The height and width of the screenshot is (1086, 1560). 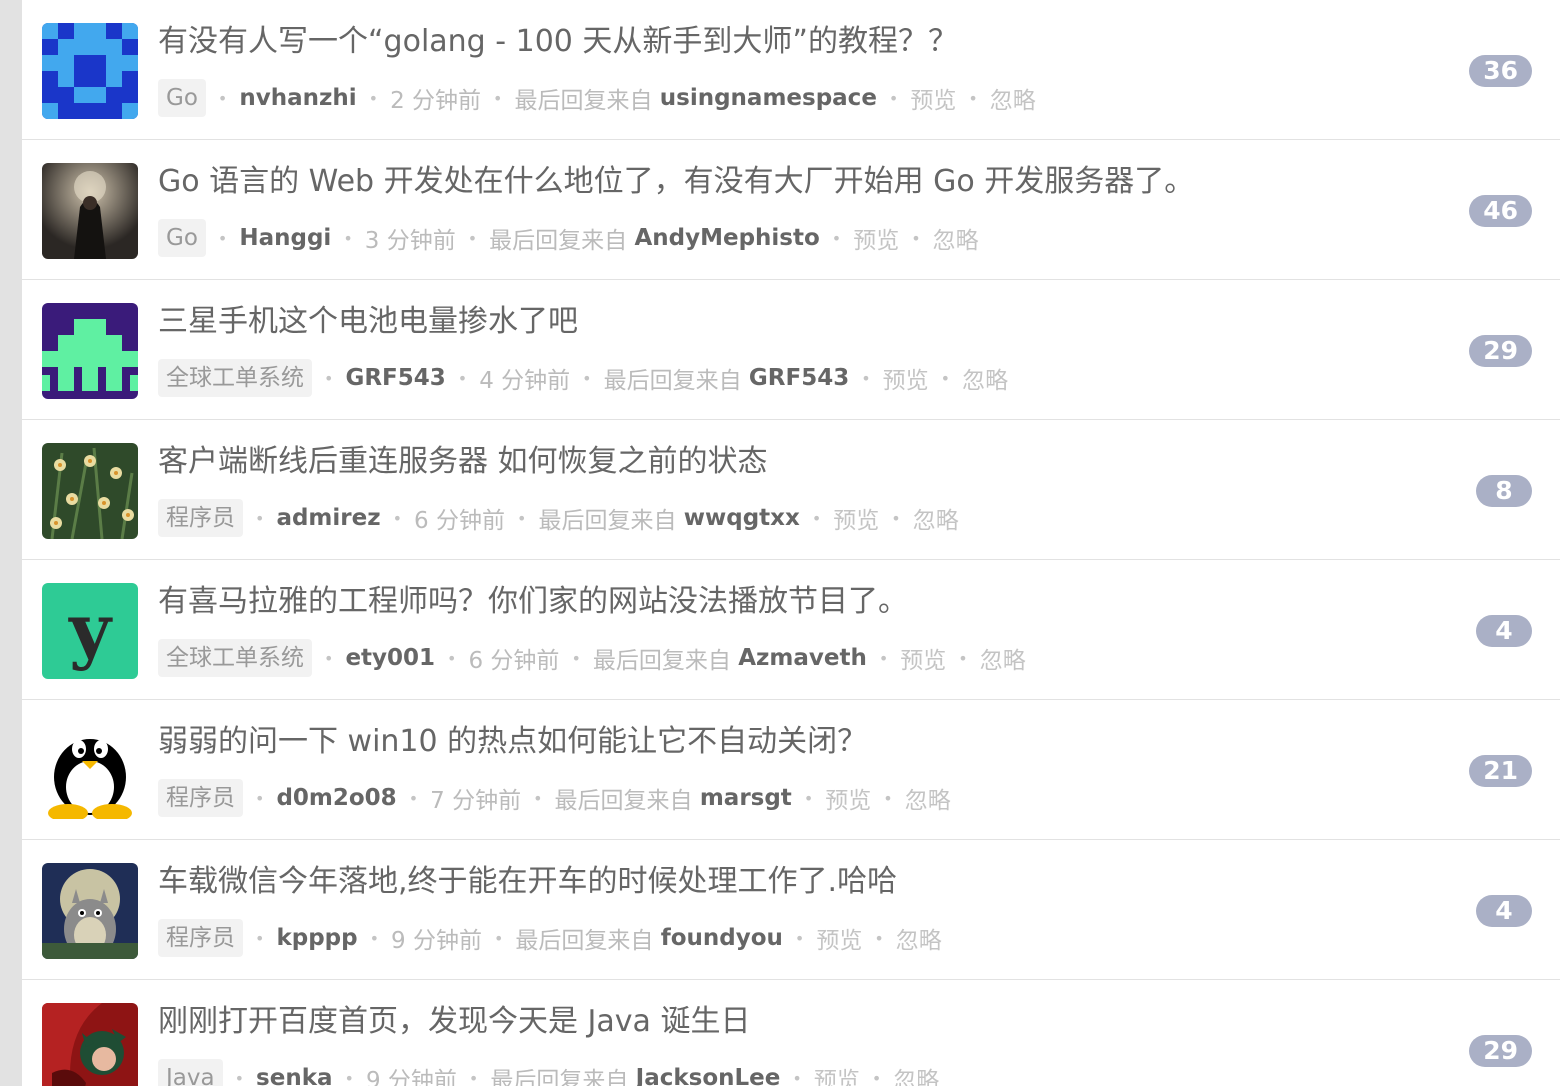 I want to click on last-reply-user-link: usingnamespace, so click(x=768, y=98).